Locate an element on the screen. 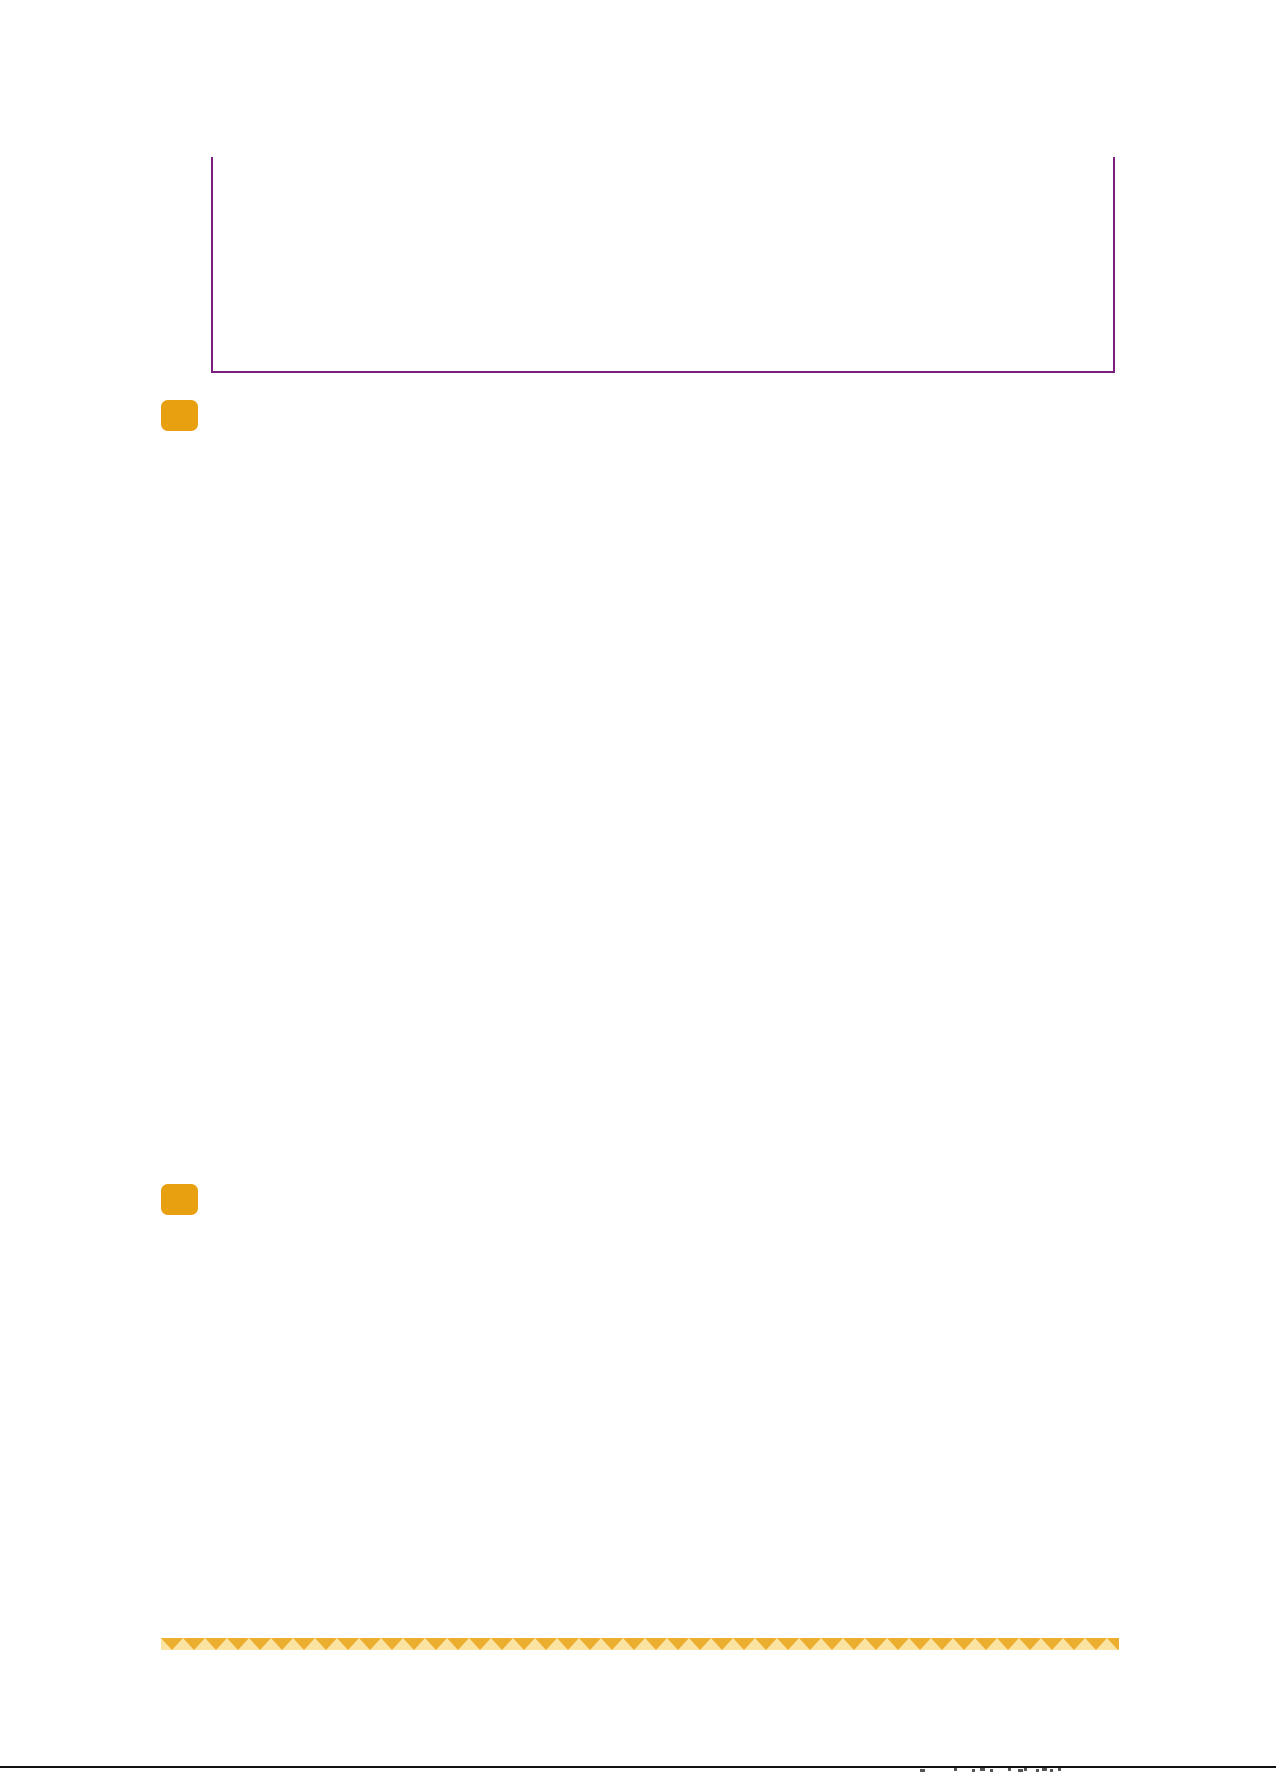 Image resolution: width=1276 pixels, height=1778 pixels. zigzag-pattern is located at coordinates (640, 1644).